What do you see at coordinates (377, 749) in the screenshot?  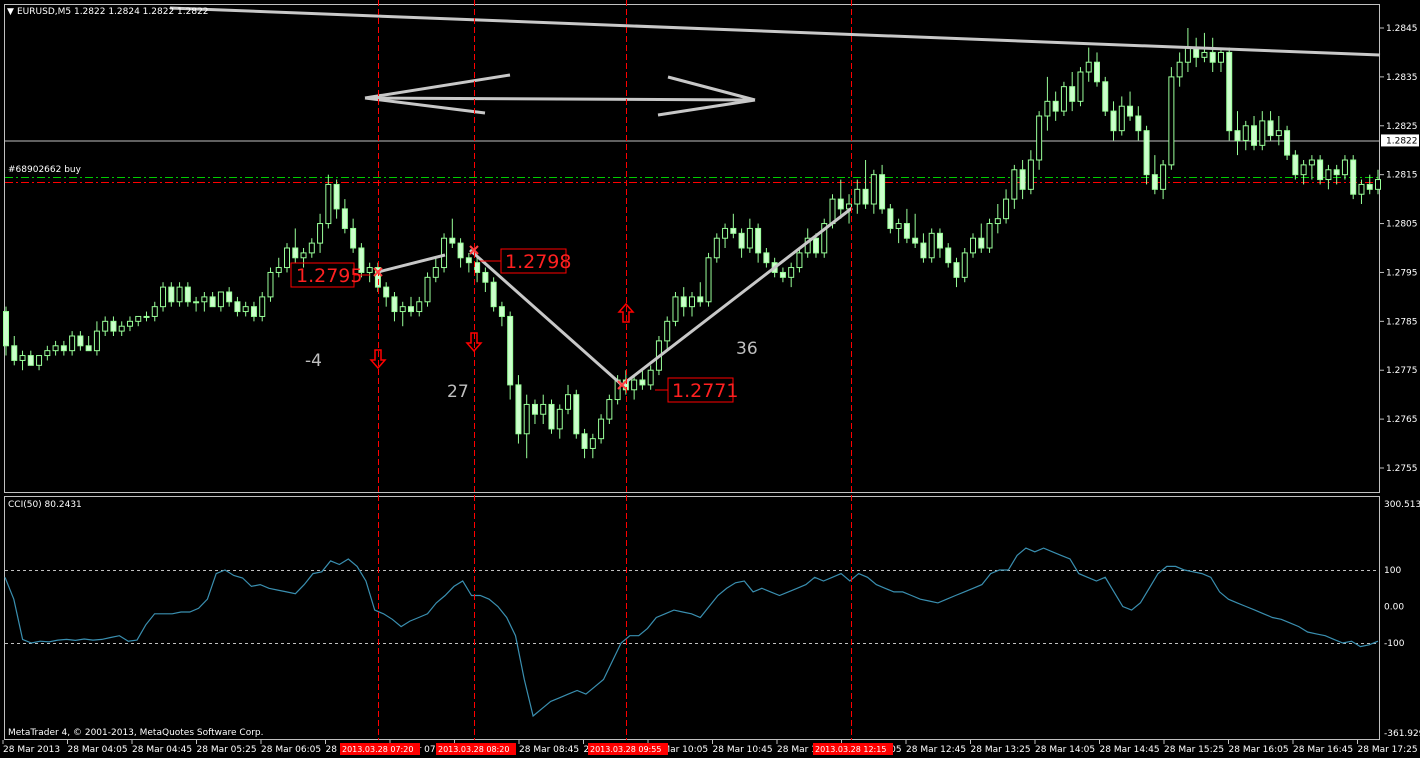 I see `time-highlight-label: 2013.03.28 07:20` at bounding box center [377, 749].